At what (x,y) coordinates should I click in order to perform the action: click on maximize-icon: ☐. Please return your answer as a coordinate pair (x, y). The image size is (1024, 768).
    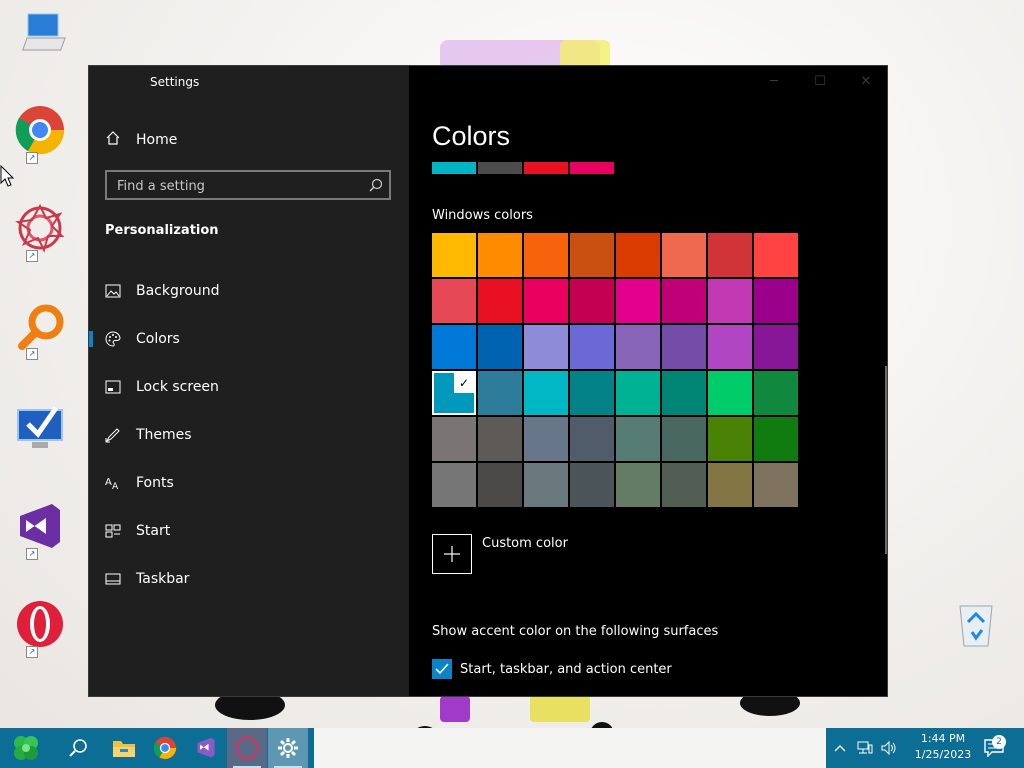
    Looking at the image, I should click on (820, 82).